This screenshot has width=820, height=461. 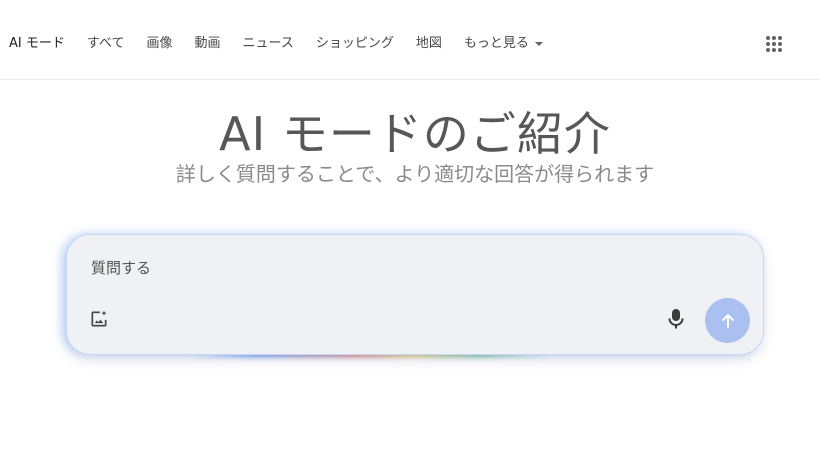 I want to click on tab-videos: 動画, so click(x=207, y=44).